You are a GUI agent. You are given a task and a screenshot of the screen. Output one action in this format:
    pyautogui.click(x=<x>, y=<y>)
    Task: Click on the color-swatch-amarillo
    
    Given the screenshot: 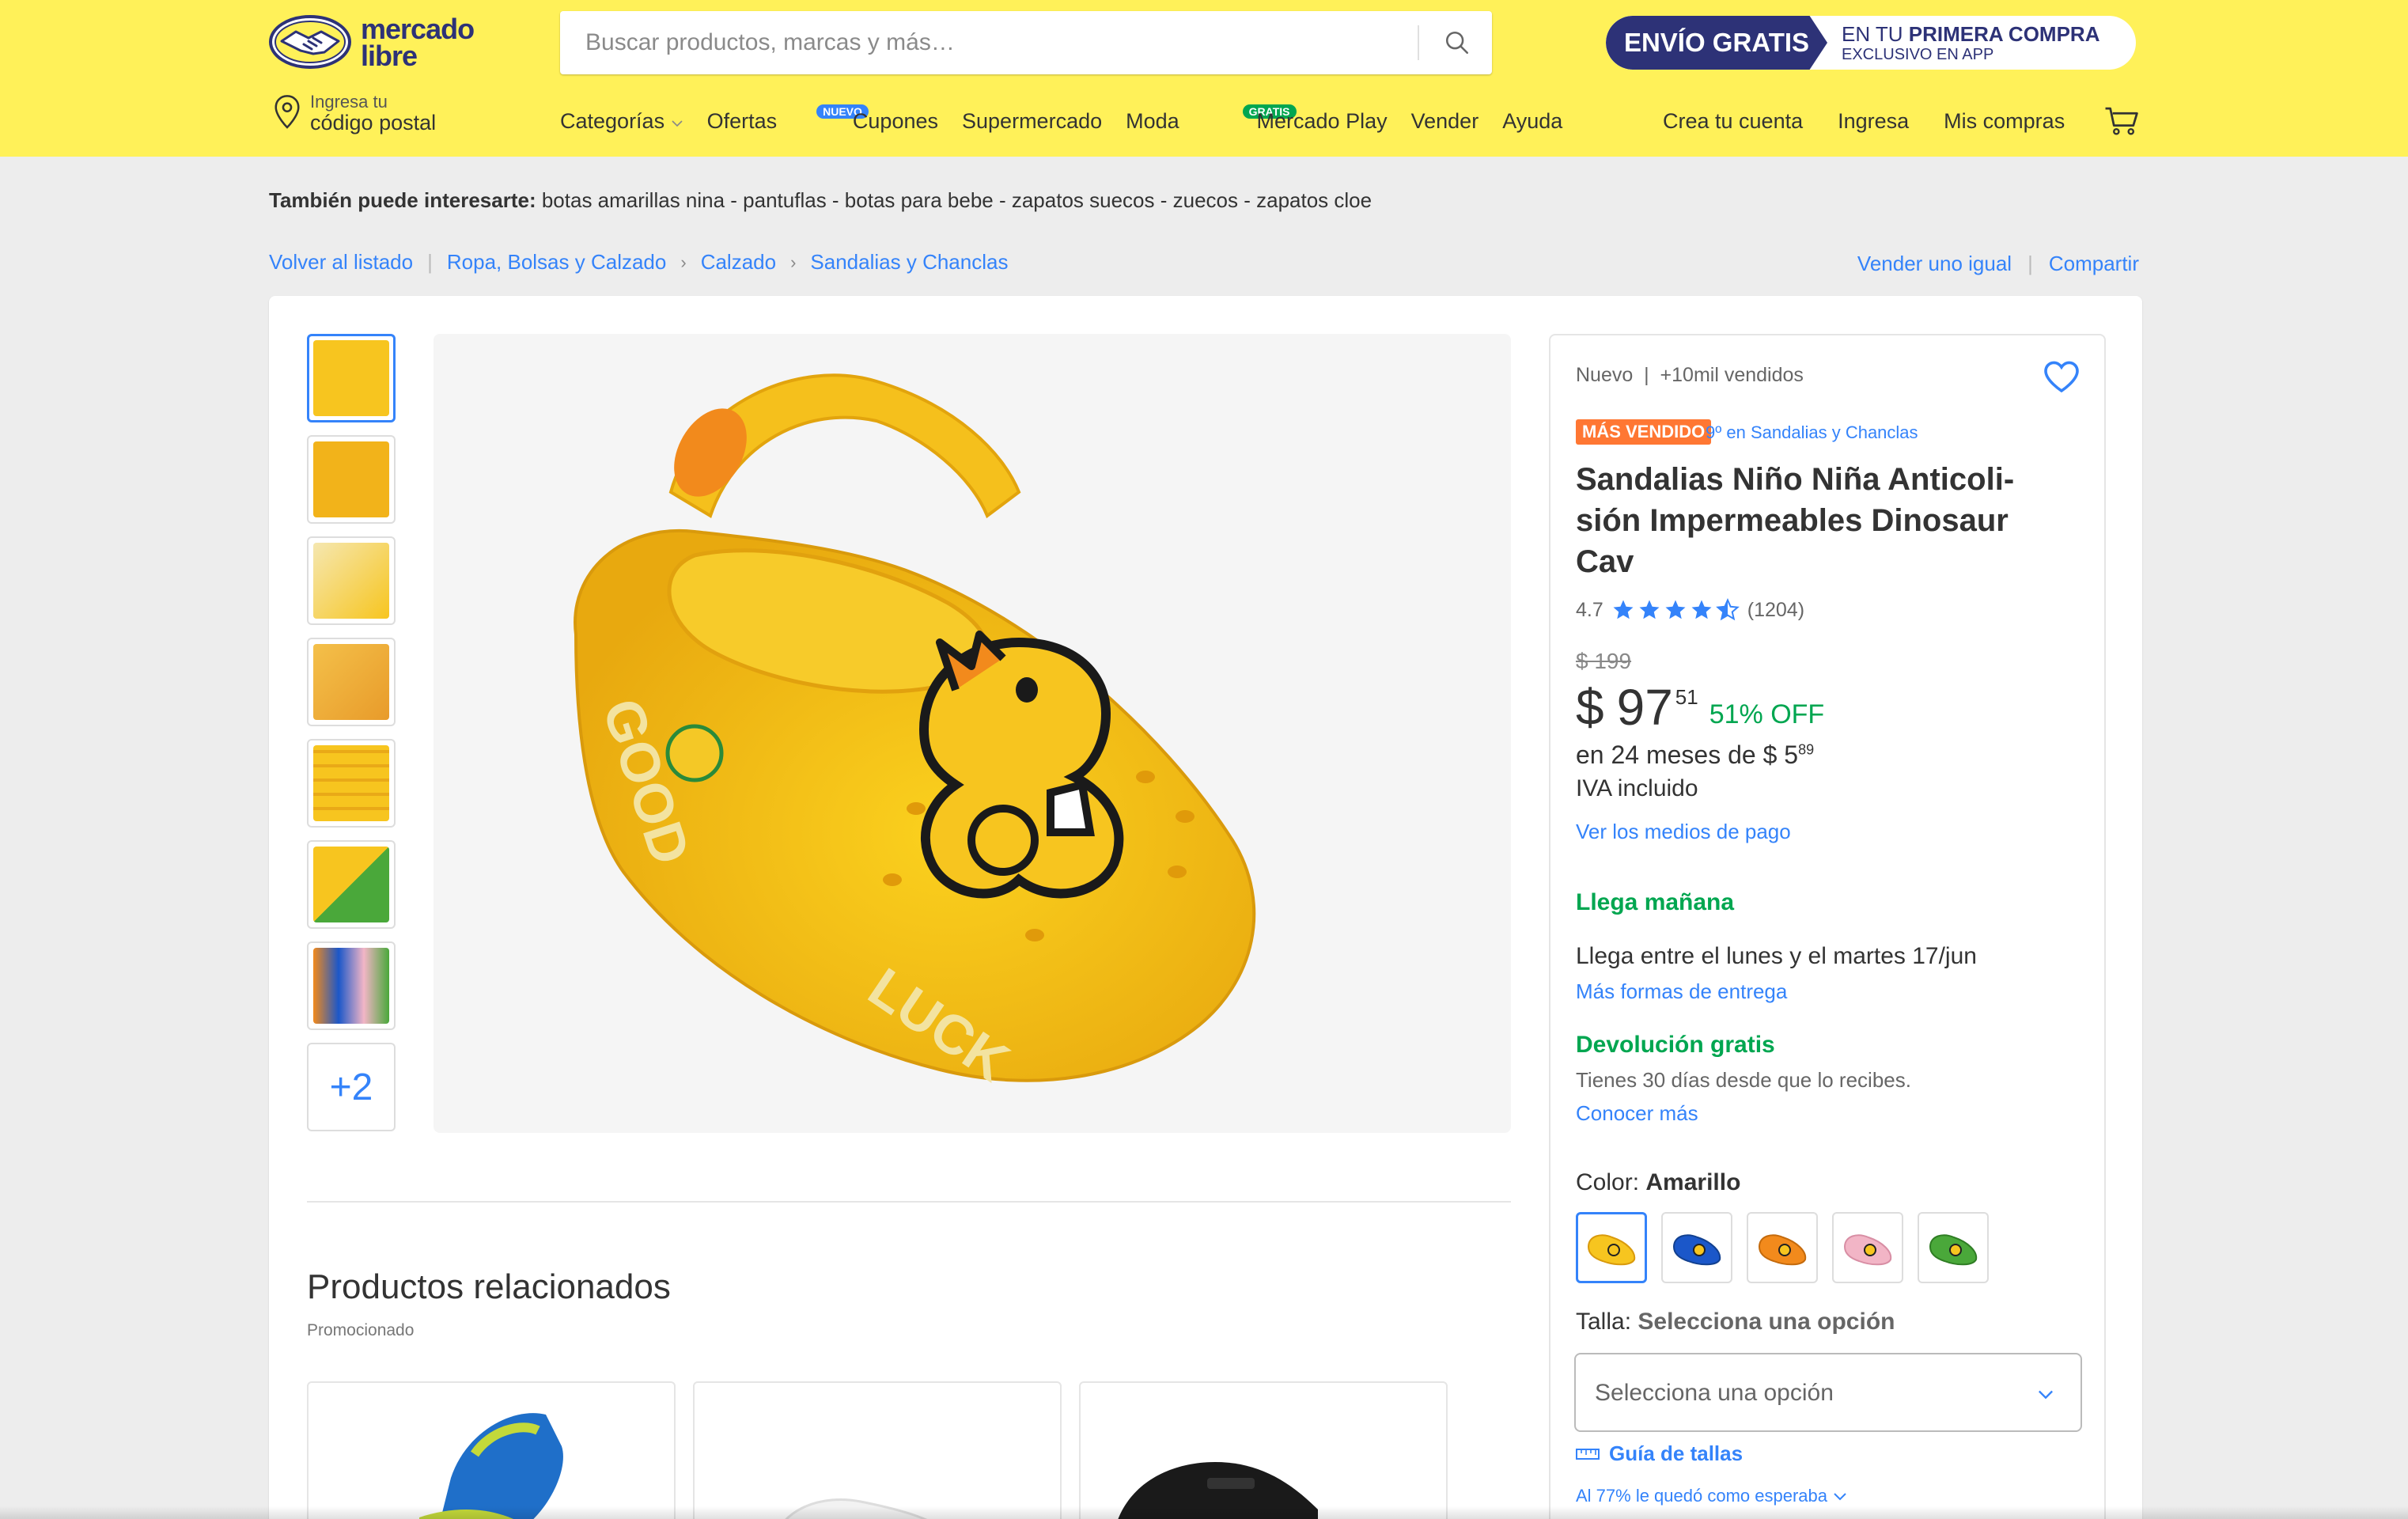 What is the action you would take?
    pyautogui.click(x=1611, y=1248)
    